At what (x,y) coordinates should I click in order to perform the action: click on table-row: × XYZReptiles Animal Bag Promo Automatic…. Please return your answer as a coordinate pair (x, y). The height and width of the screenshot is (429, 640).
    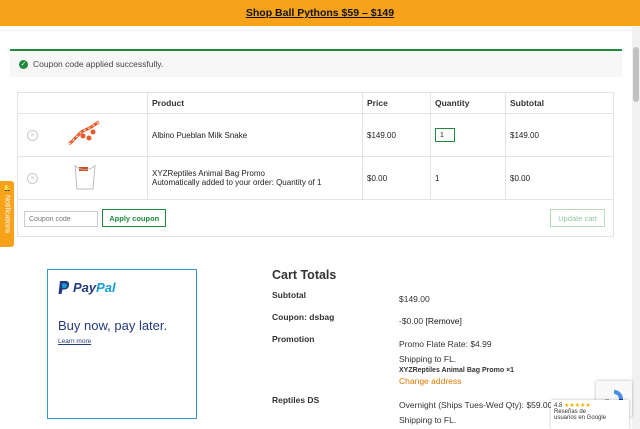
    Looking at the image, I should click on (315, 178).